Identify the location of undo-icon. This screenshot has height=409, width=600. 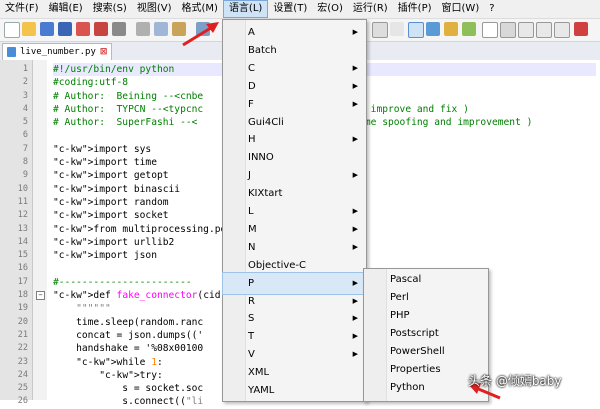
(203, 29).